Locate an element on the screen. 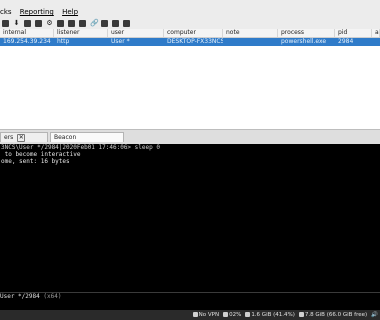  cell-listener: http is located at coordinates (63, 41).